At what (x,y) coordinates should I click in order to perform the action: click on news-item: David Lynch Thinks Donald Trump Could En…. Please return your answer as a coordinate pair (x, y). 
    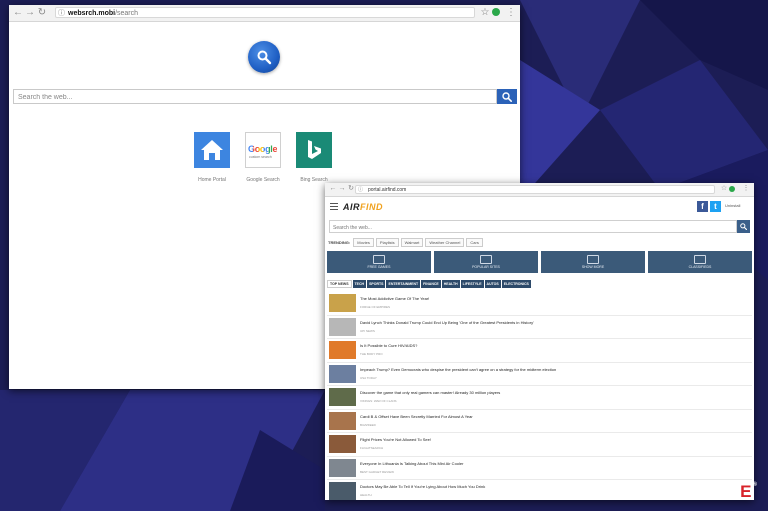
    Looking at the image, I should click on (539, 327).